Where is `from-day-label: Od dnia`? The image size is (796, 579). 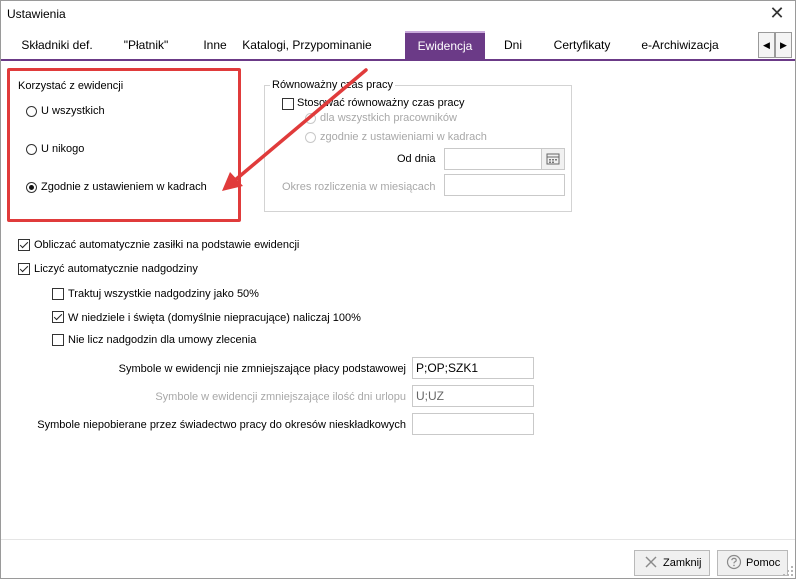
from-day-label: Od dnia is located at coordinates (416, 159).